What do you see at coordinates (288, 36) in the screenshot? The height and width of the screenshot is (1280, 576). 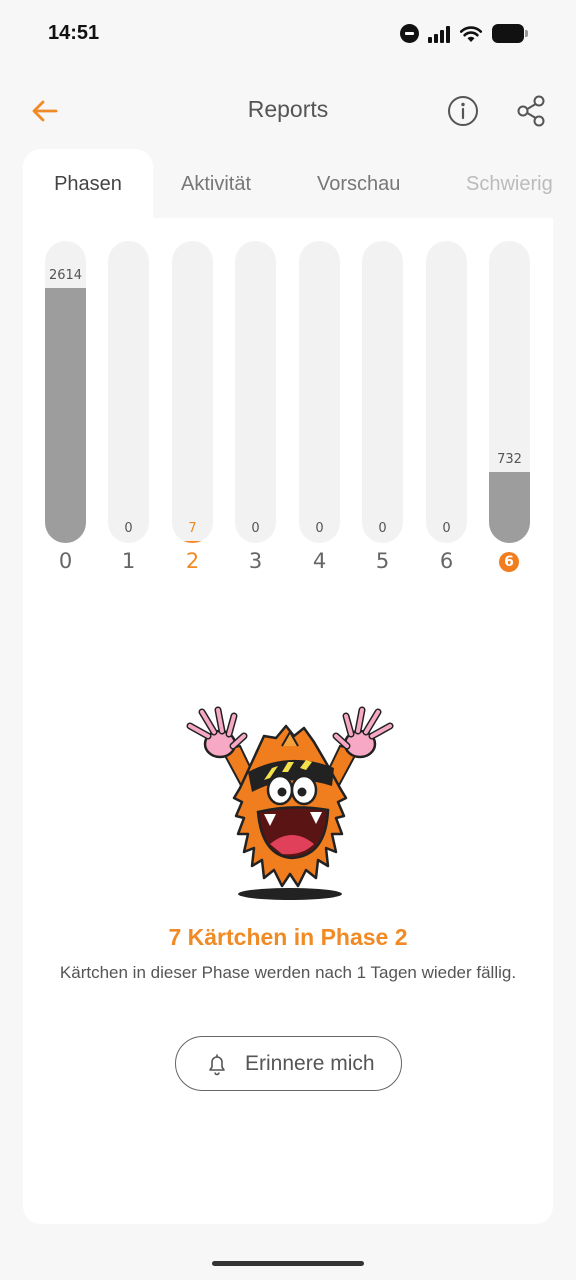 I see `status-bar: 14:51` at bounding box center [288, 36].